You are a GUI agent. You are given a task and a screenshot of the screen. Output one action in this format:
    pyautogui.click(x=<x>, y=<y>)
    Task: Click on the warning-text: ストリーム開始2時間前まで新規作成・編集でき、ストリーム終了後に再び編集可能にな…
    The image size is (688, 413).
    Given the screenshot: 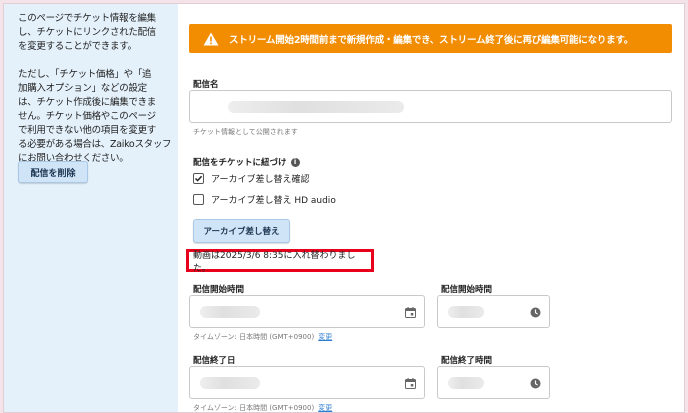 What is the action you would take?
    pyautogui.click(x=431, y=40)
    